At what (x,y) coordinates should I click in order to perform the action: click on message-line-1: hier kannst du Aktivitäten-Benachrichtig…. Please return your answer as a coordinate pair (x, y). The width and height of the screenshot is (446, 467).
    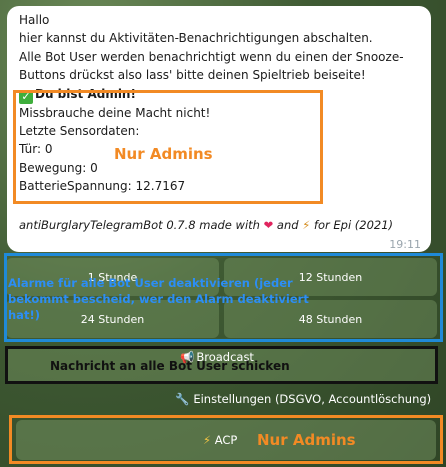
    Looking at the image, I should click on (196, 38).